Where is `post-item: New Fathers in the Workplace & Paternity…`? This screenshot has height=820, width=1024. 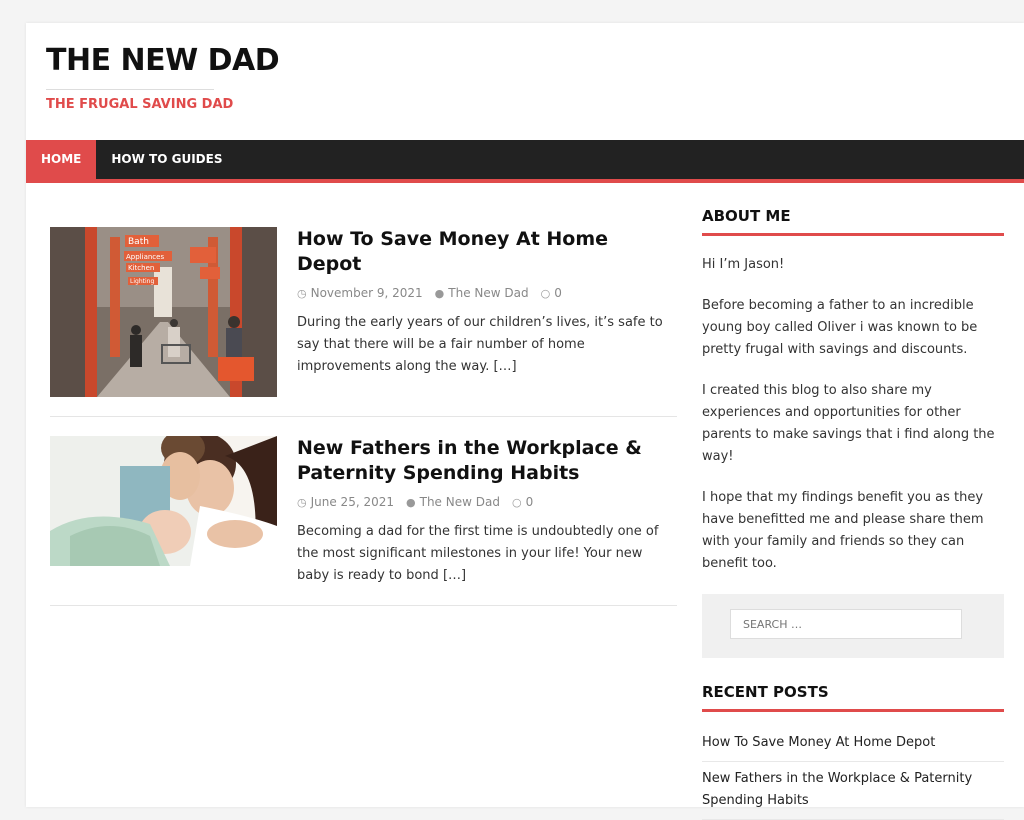 post-item: New Fathers in the Workplace & Paternity… is located at coordinates (363, 521).